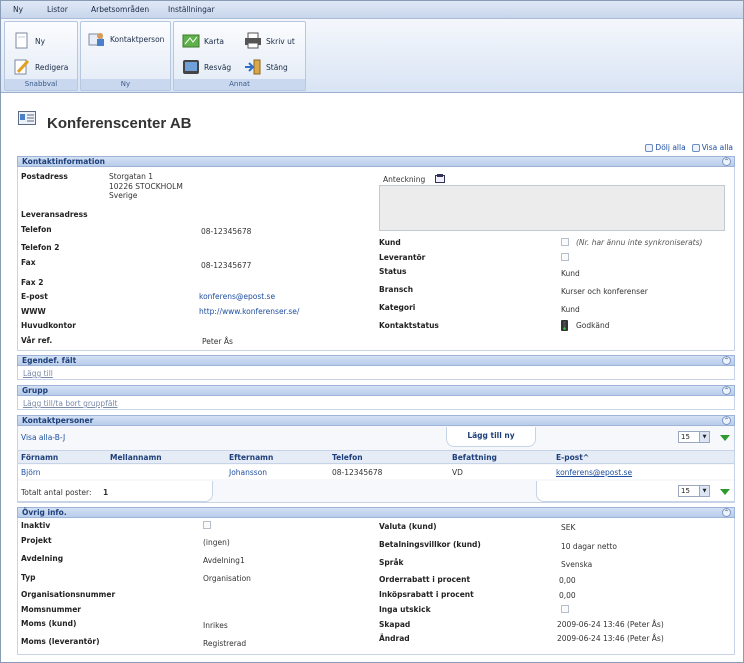 This screenshot has height=663, width=744. I want to click on col-telefon: Telefon, so click(347, 457).